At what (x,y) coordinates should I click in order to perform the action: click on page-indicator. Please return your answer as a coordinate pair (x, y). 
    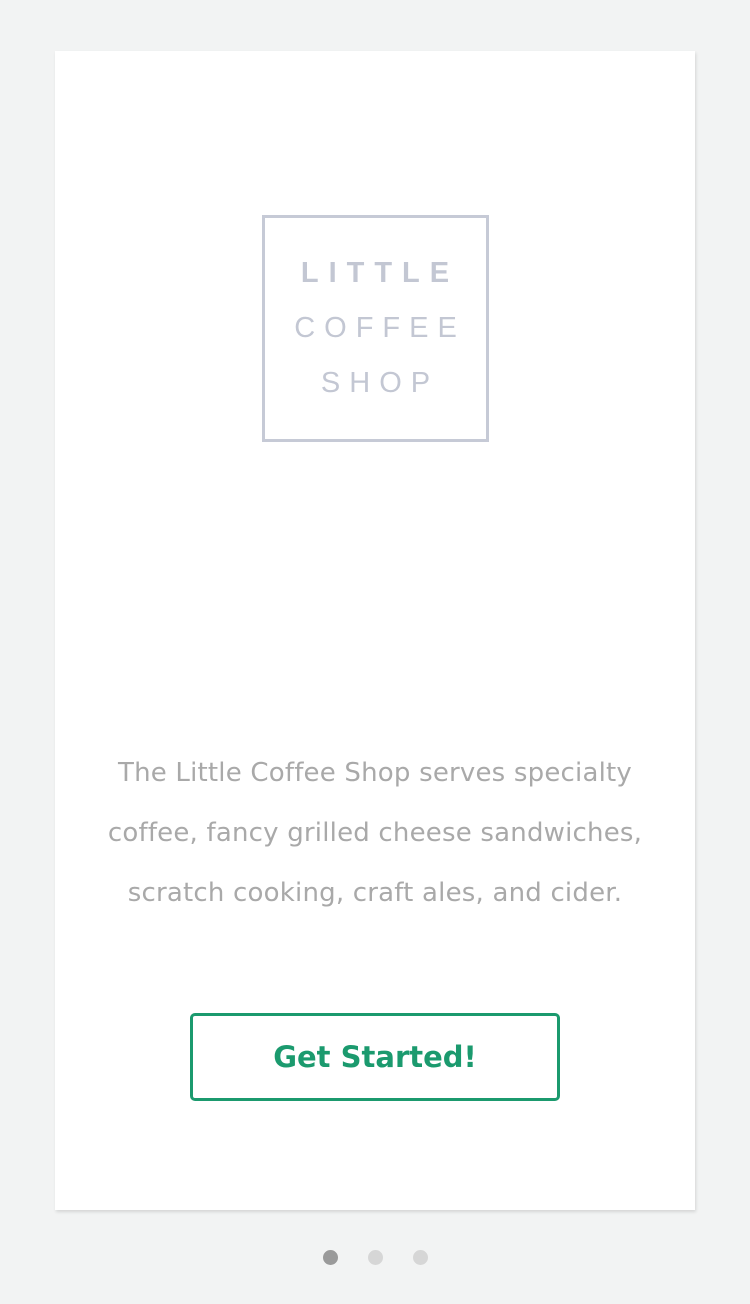
    Looking at the image, I should click on (375, 1258).